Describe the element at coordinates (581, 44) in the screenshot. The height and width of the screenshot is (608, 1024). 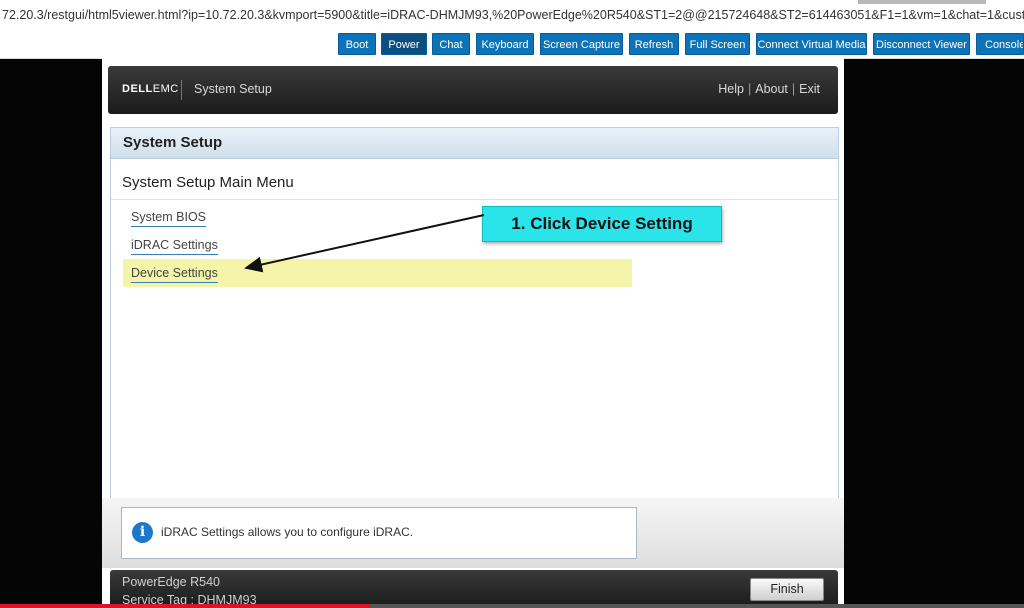
I see `screen-capture-button: Screen Capture` at that location.